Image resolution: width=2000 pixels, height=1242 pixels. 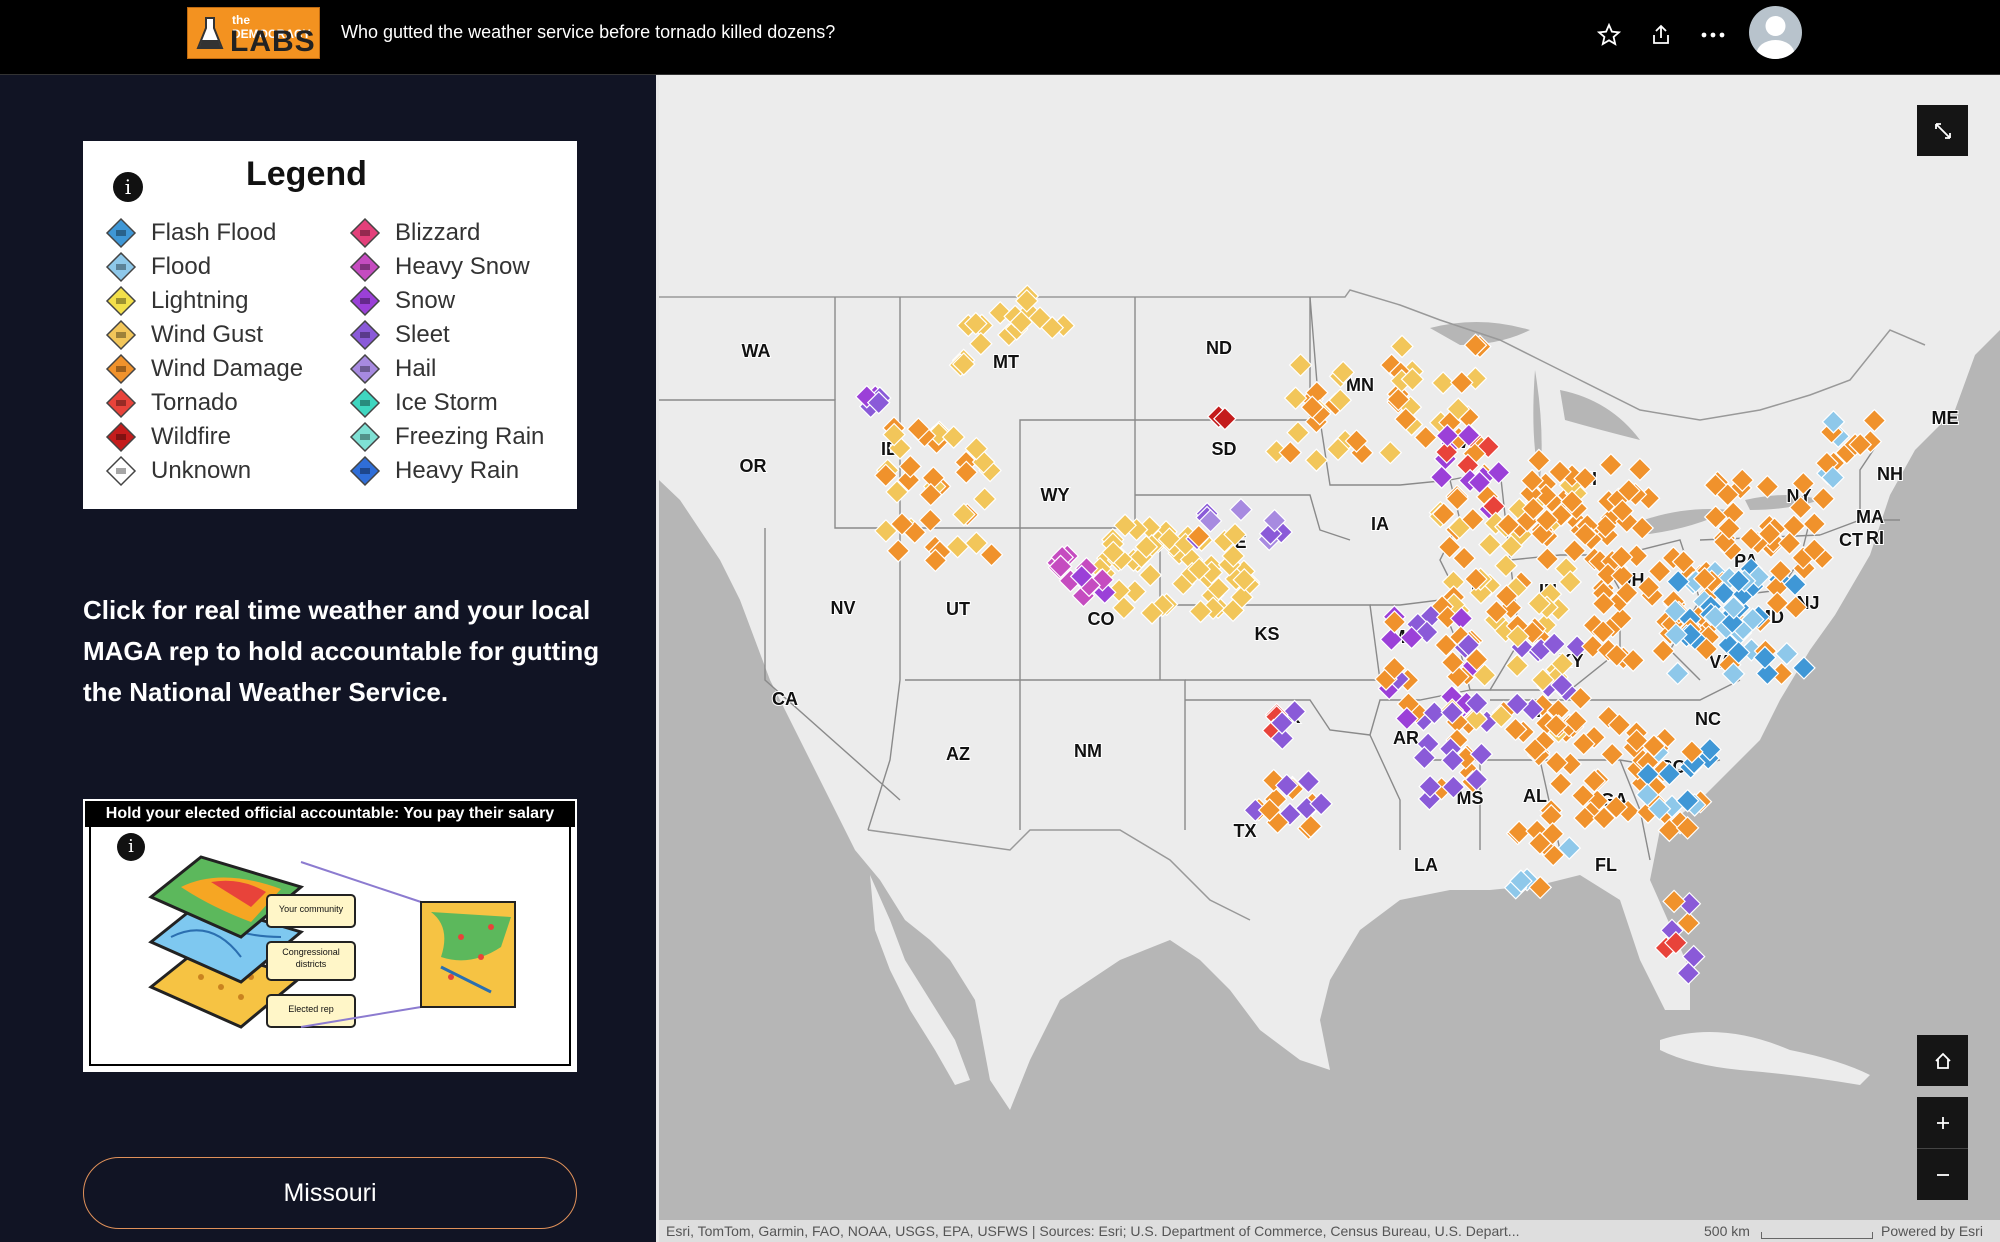 I want to click on legend-item: Blizzard, so click(x=415, y=233).